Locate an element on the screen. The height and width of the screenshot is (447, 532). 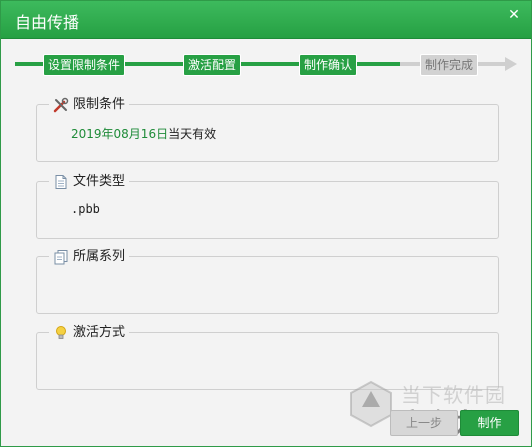
series-group: 所属系列 is located at coordinates (267, 280).